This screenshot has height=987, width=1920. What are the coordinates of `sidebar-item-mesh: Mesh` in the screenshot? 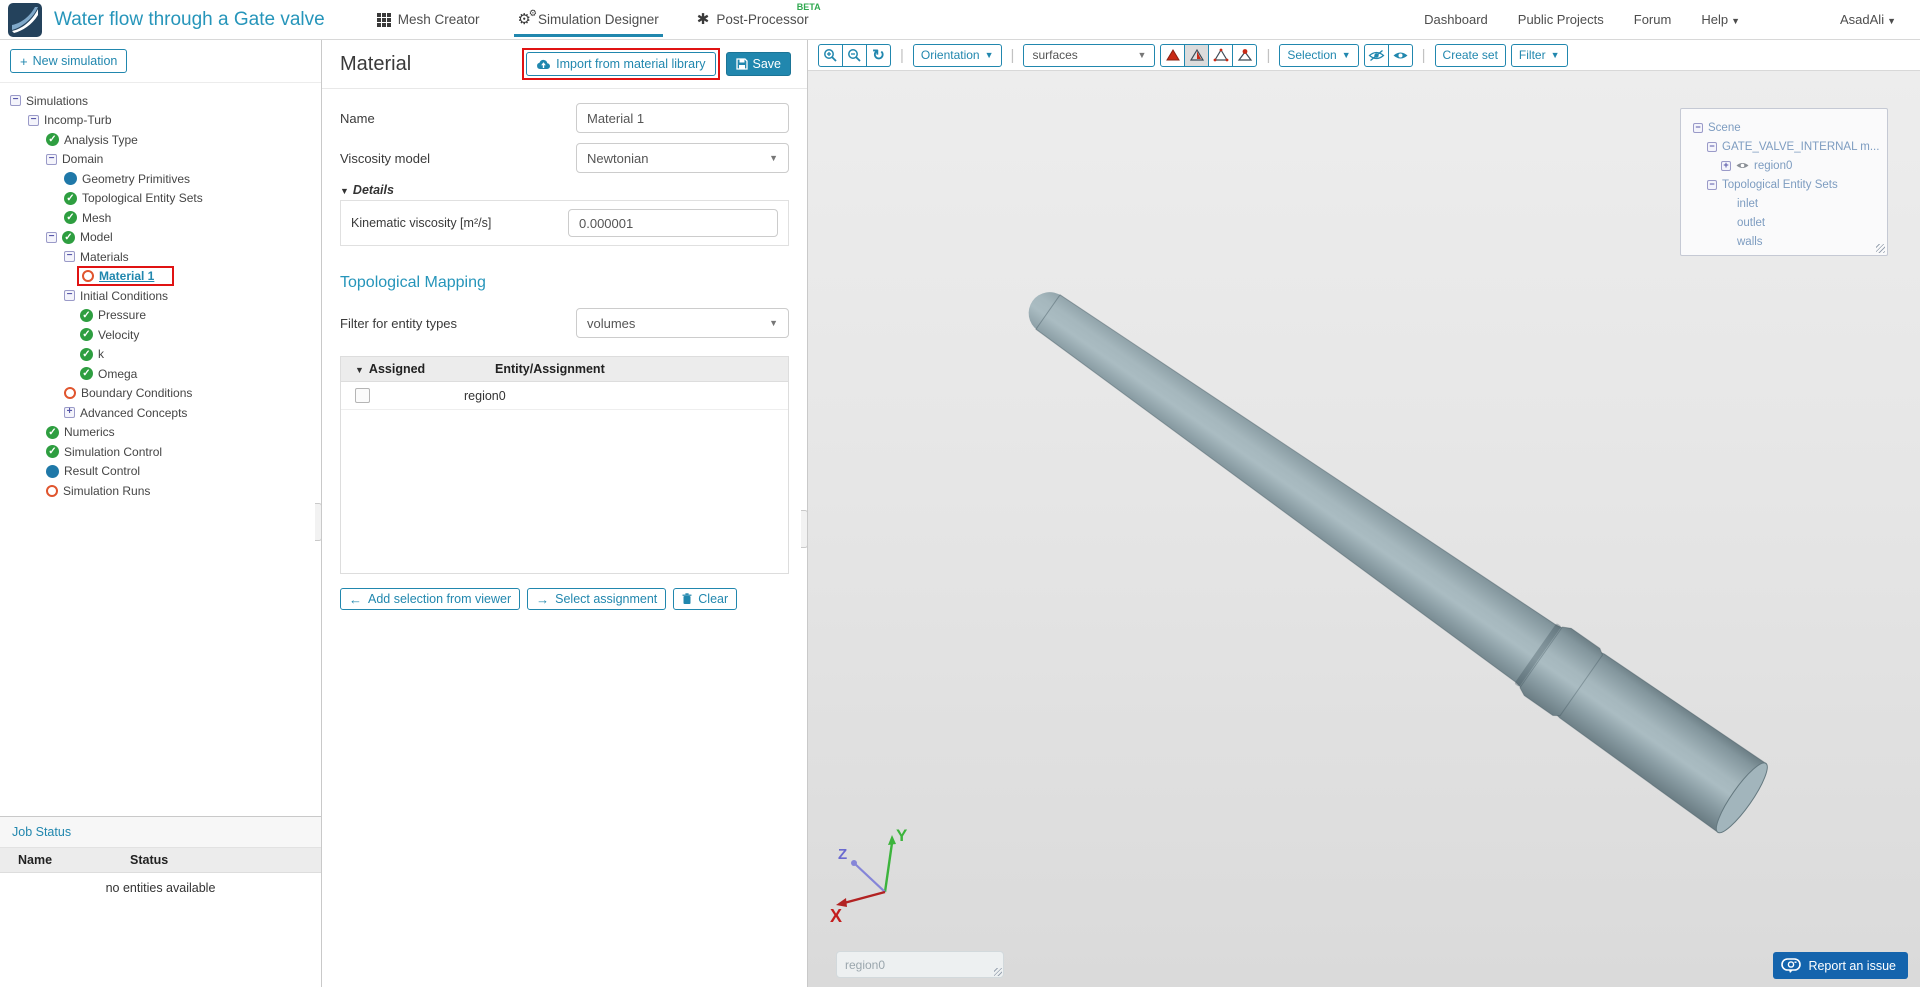 It's located at (160, 218).